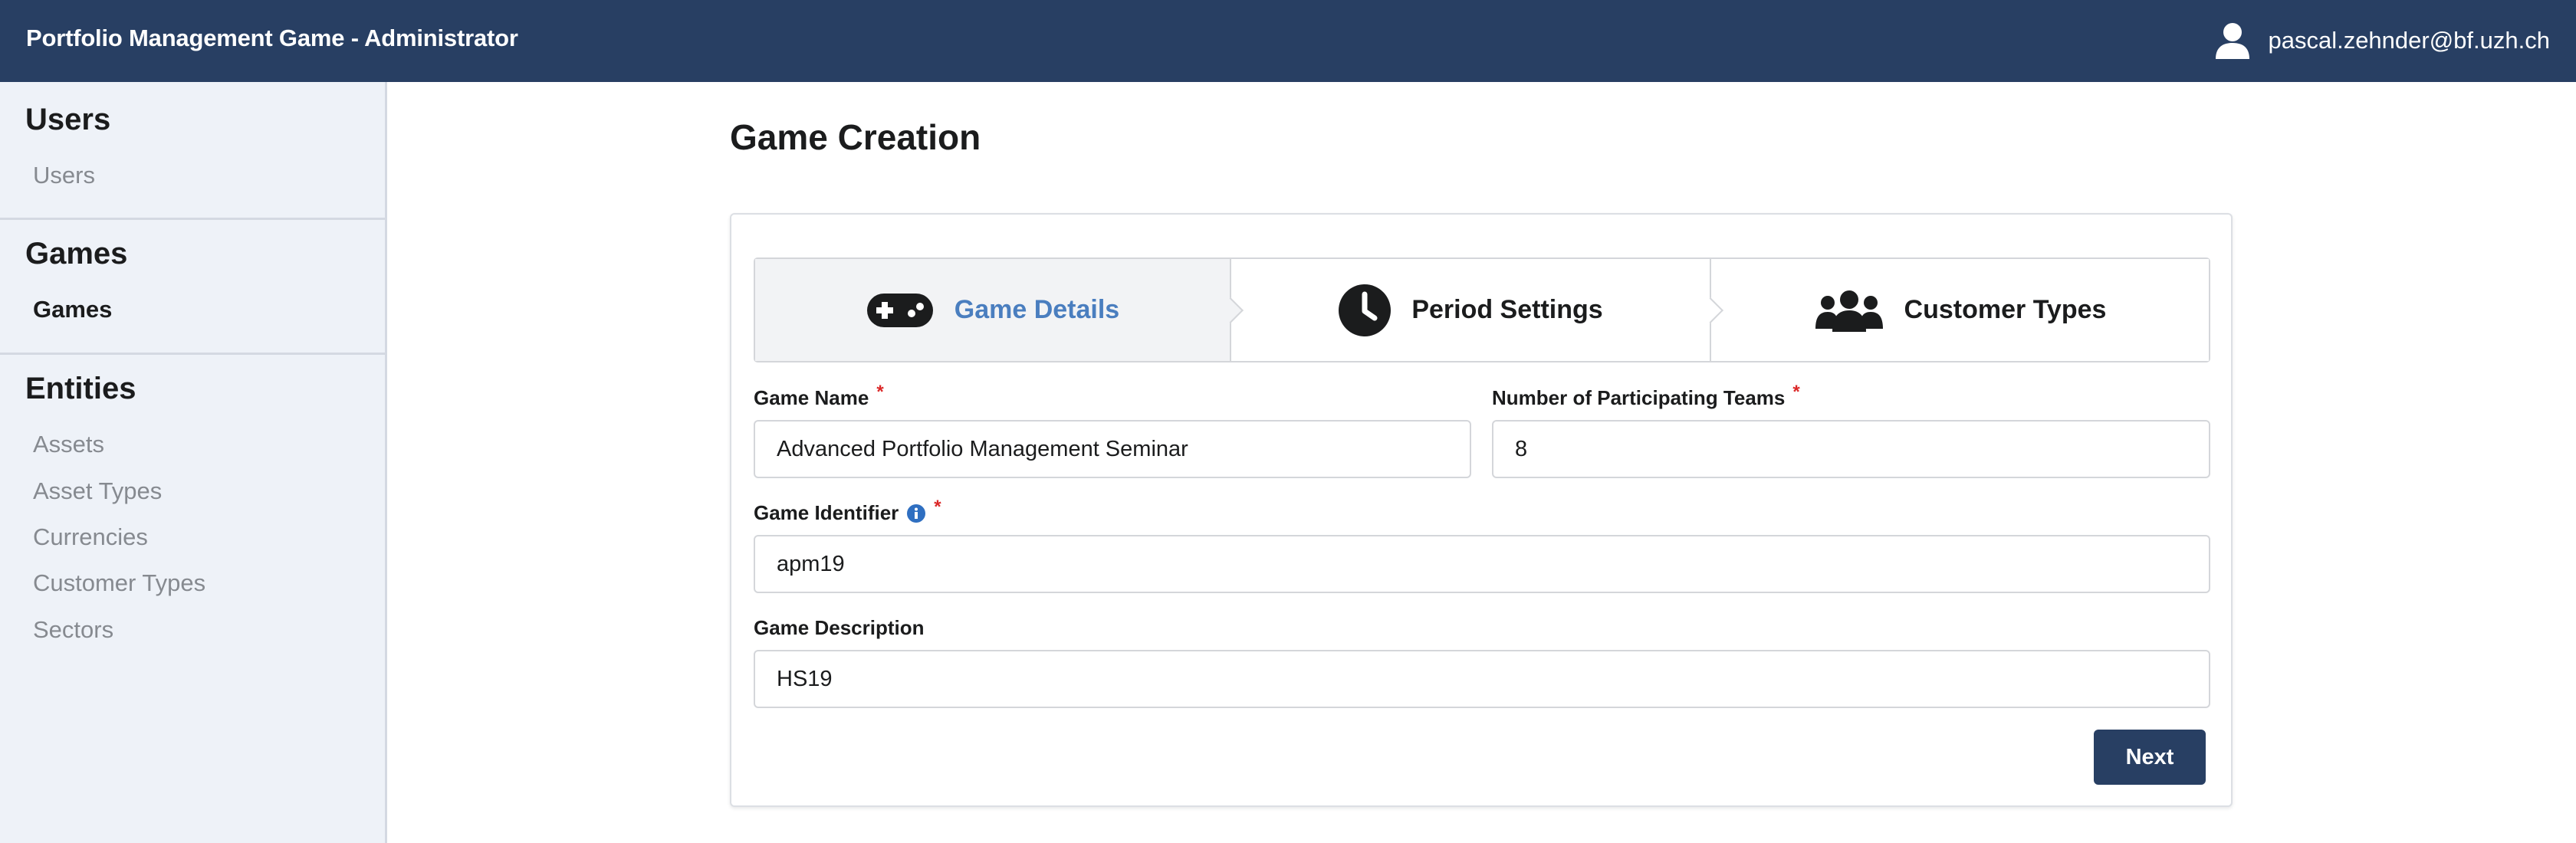  Describe the element at coordinates (2233, 41) in the screenshot. I see `user-icon` at that location.